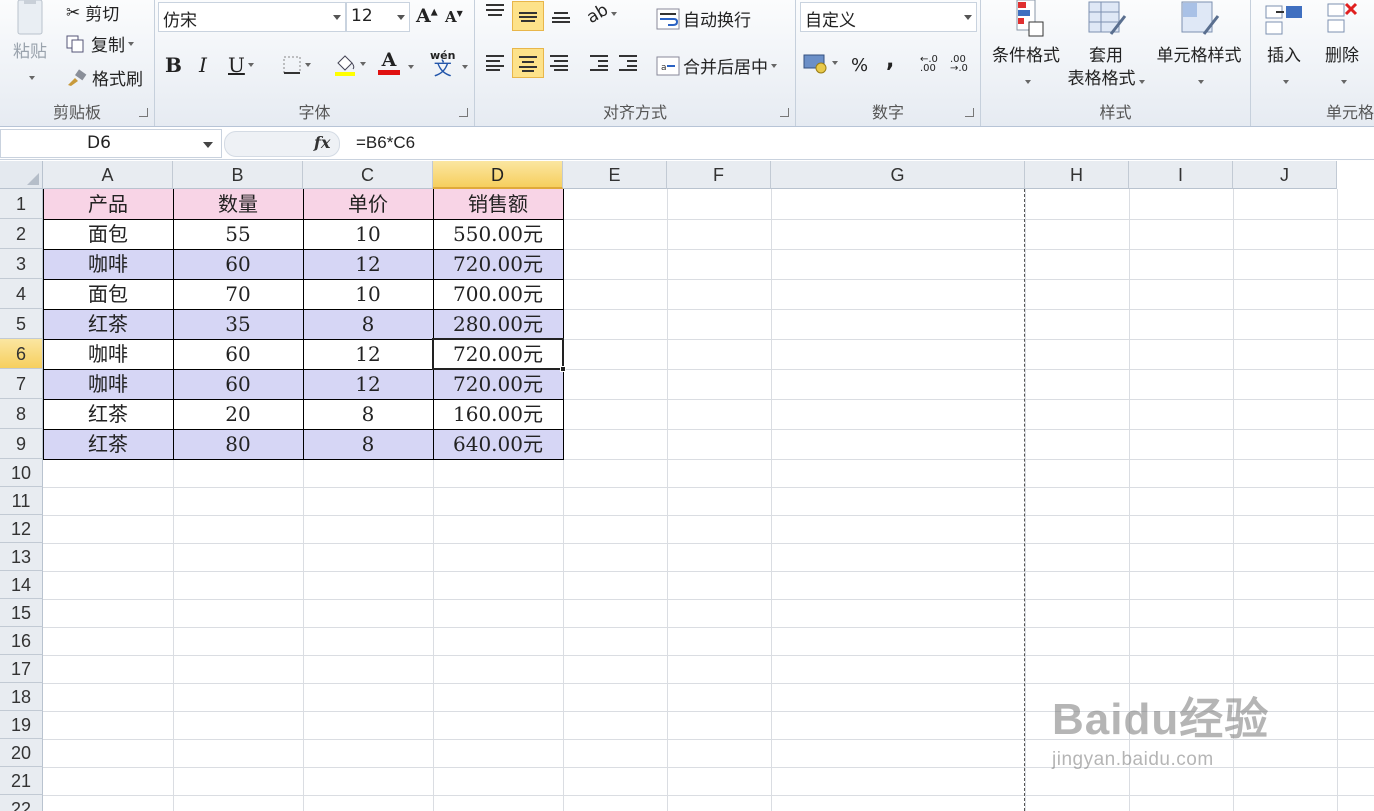 The width and height of the screenshot is (1374, 811). Describe the element at coordinates (104, 77) in the screenshot. I see `format-painter-button: 格式刷` at that location.